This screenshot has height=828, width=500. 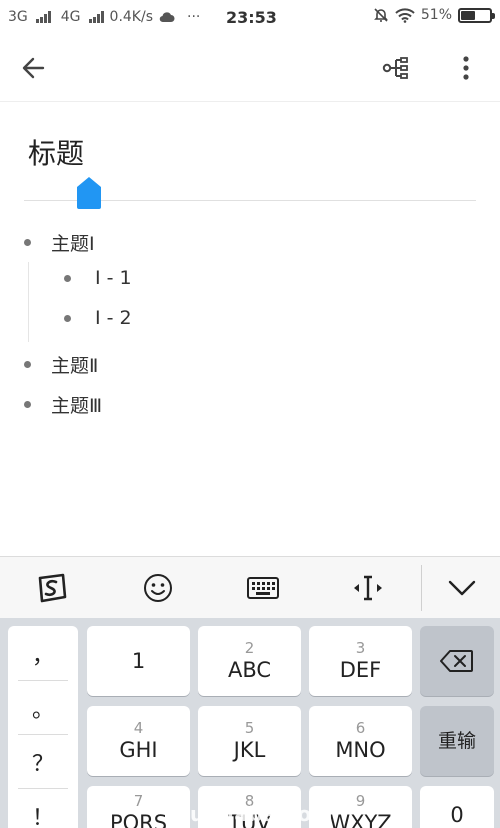 I want to click on key-3-def: 3 DEF, so click(x=360, y=661).